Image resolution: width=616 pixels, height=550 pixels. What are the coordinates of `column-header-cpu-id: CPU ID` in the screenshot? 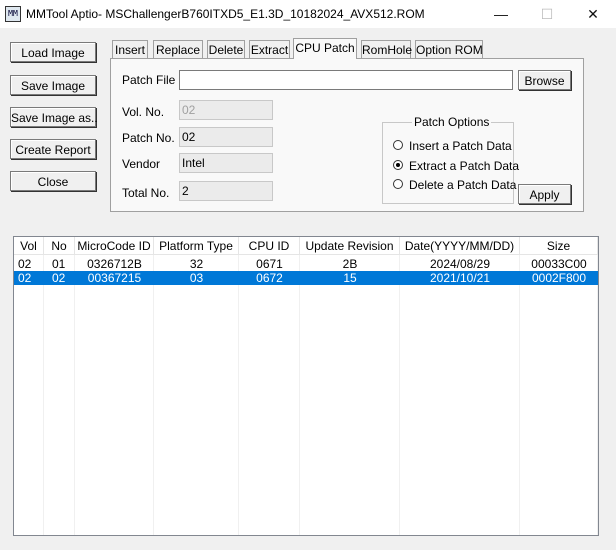 It's located at (269, 246).